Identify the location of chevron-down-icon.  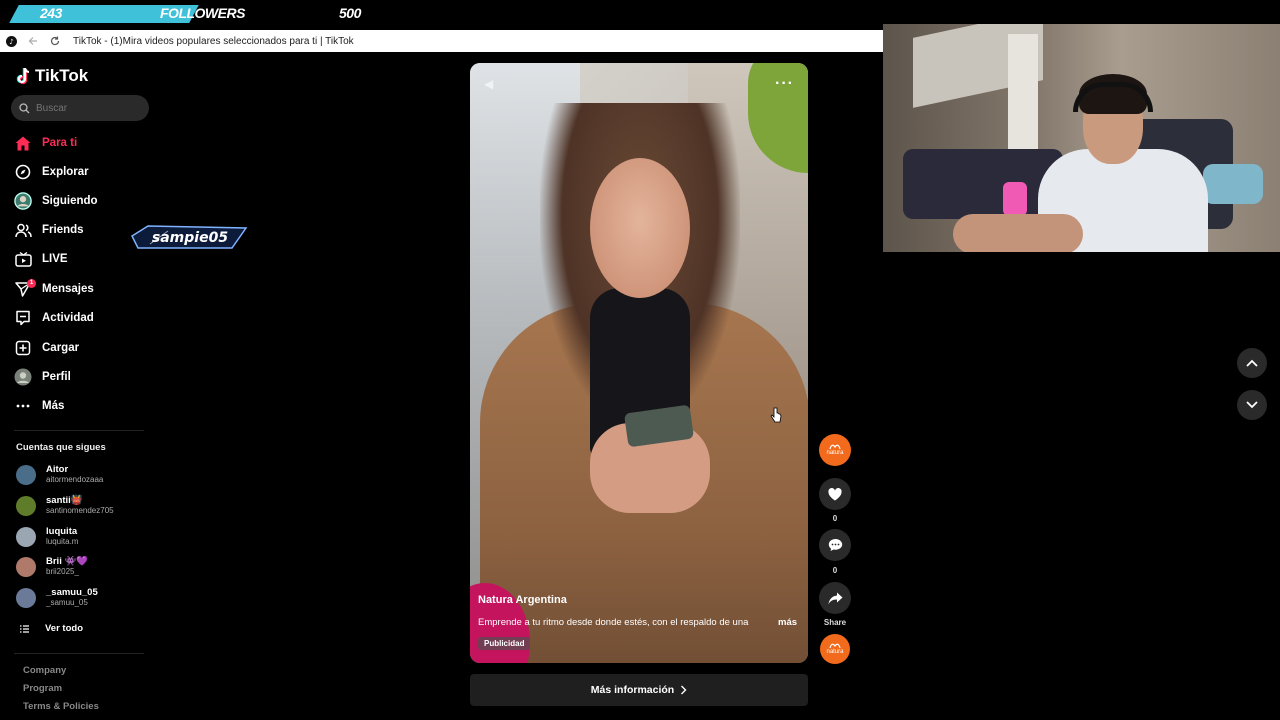
(1252, 405).